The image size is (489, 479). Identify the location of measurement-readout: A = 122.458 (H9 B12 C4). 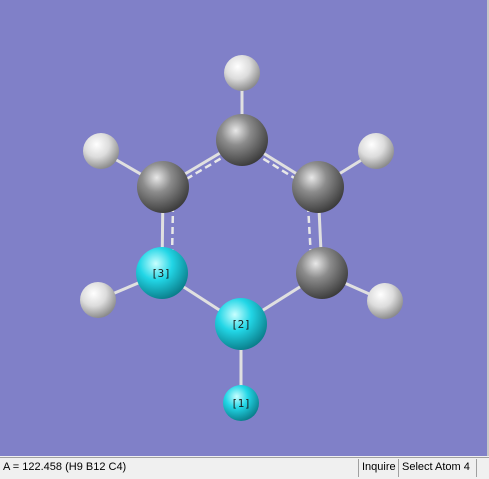
(65, 467).